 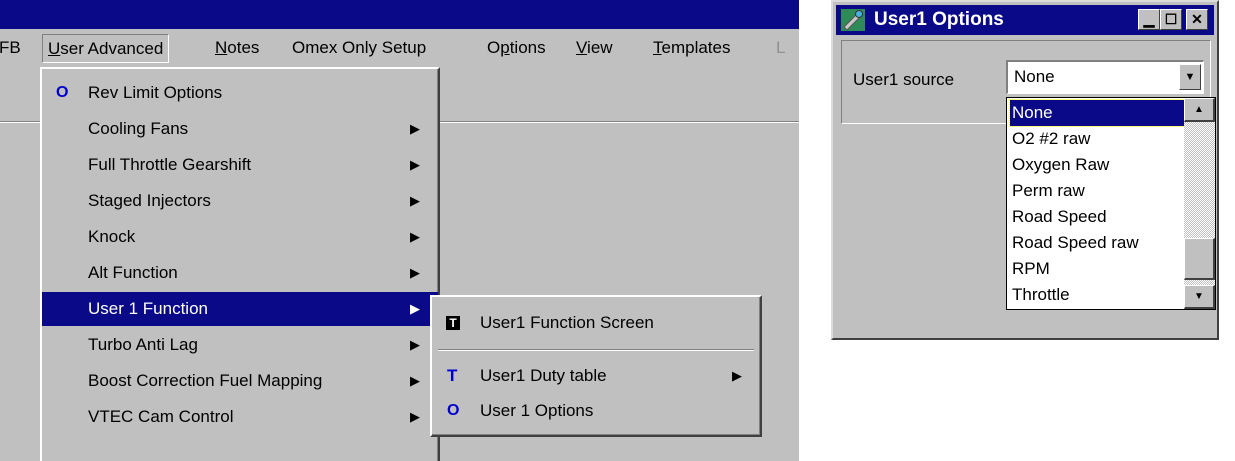 I want to click on close-button: ✕, so click(x=1197, y=19).